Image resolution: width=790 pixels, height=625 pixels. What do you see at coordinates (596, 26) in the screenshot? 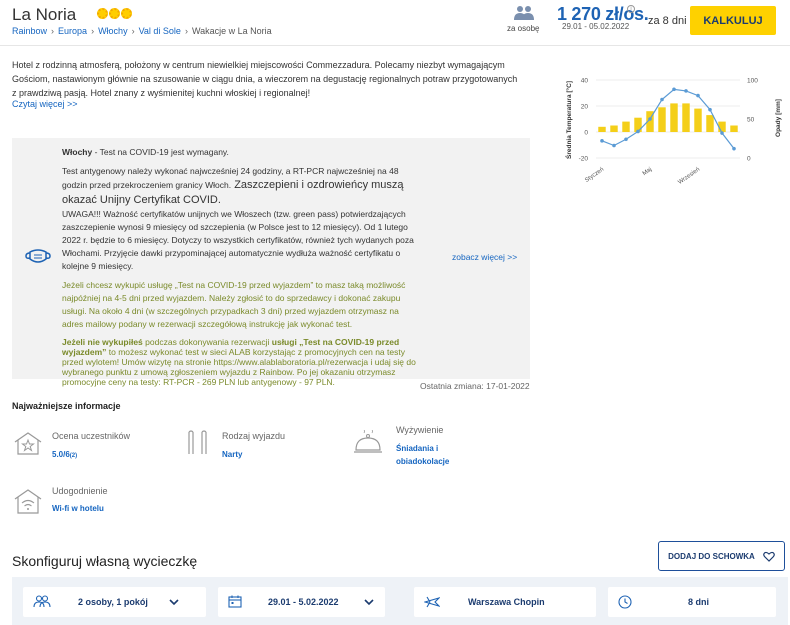
I see `price-dates: 29.01 - 05.02.2022` at bounding box center [596, 26].